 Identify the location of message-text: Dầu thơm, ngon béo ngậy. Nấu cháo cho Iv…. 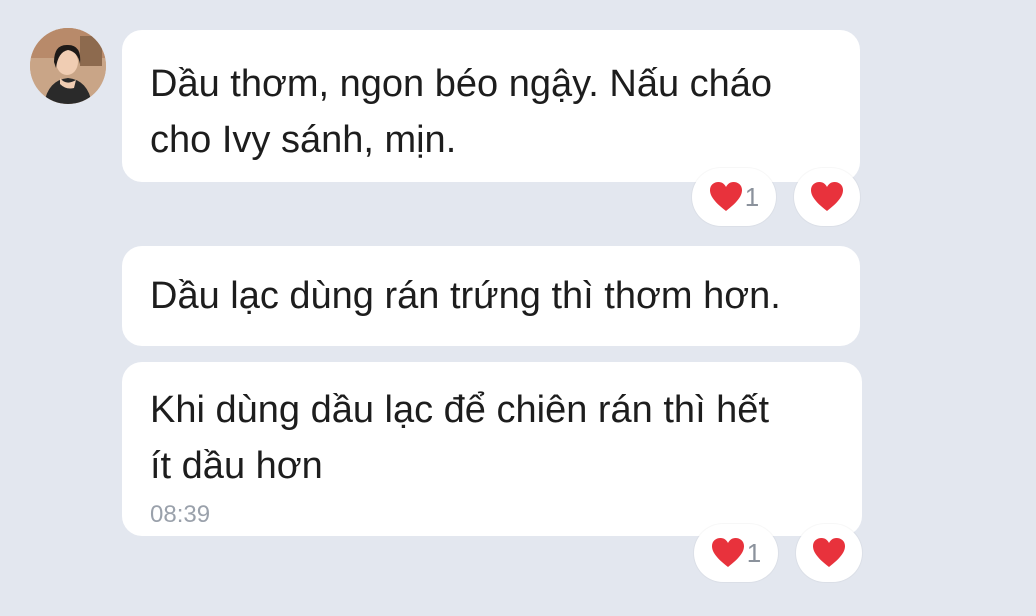
(461, 112).